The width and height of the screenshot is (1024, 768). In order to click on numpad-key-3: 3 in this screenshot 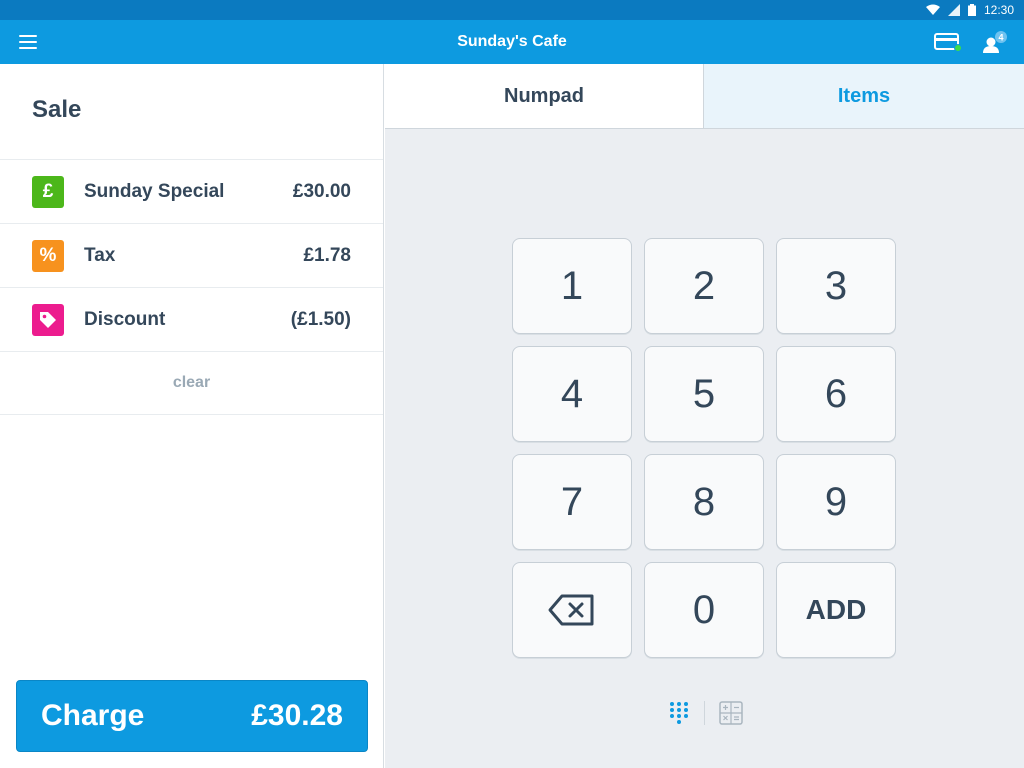, I will do `click(836, 286)`.